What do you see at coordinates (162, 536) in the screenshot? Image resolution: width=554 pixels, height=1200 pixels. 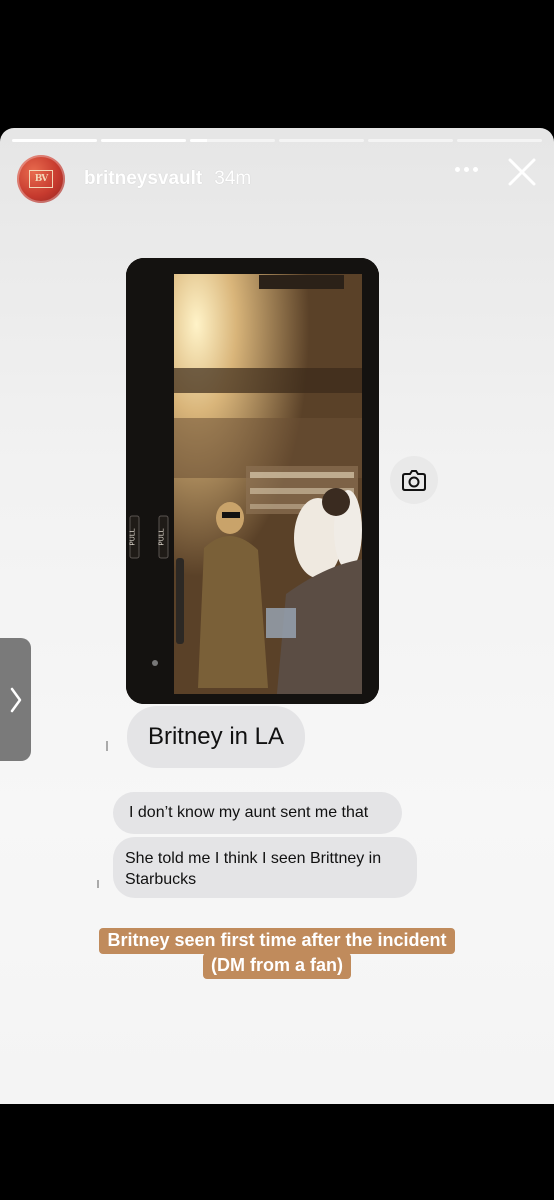 I see `door-label-right: PULL` at bounding box center [162, 536].